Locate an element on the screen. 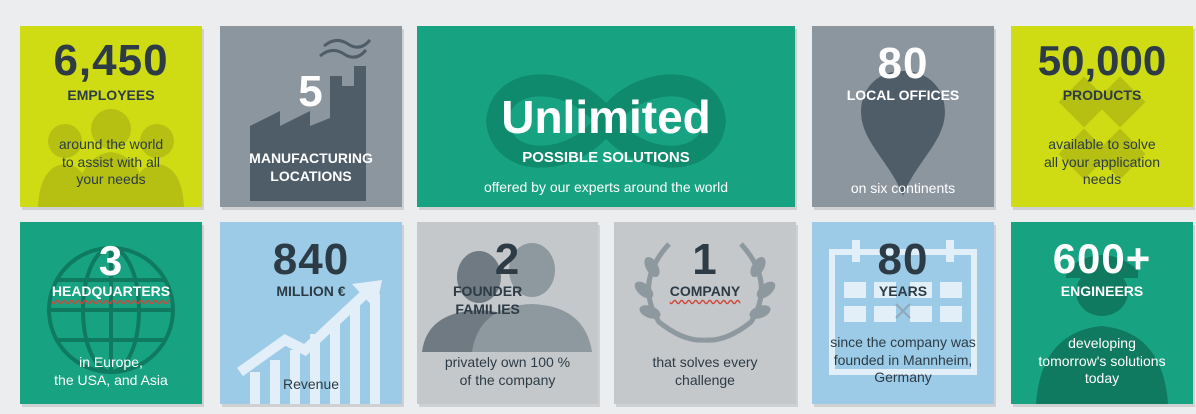 This screenshot has width=1196, height=414. engineers-label: ENGINEERS is located at coordinates (1102, 291).